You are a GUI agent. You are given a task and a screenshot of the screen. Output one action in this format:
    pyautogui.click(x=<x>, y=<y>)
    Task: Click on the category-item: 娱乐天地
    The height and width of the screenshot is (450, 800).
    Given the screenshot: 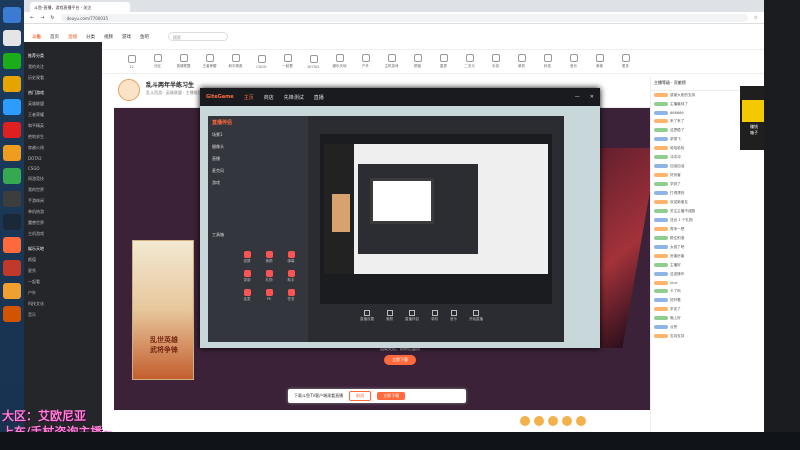 What is the action you would take?
    pyautogui.click(x=339, y=61)
    